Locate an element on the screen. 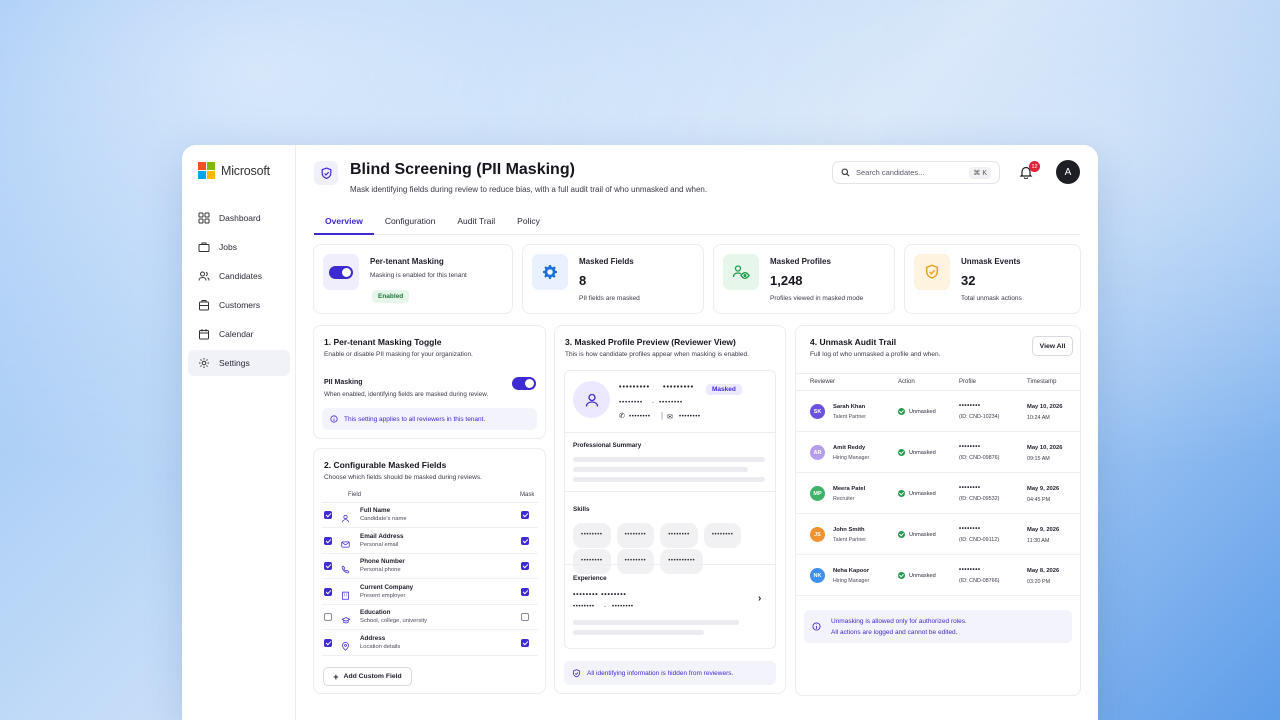  reviewer-role: Recruiter is located at coordinates (844, 499).